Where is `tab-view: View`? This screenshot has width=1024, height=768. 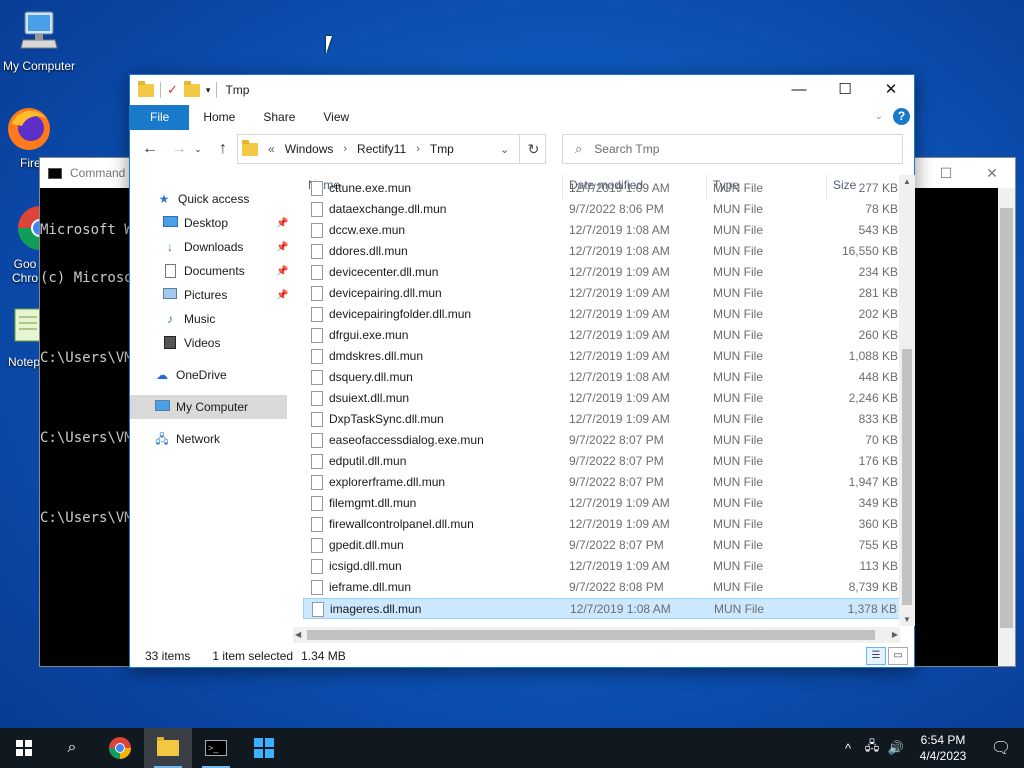 tab-view: View is located at coordinates (336, 117).